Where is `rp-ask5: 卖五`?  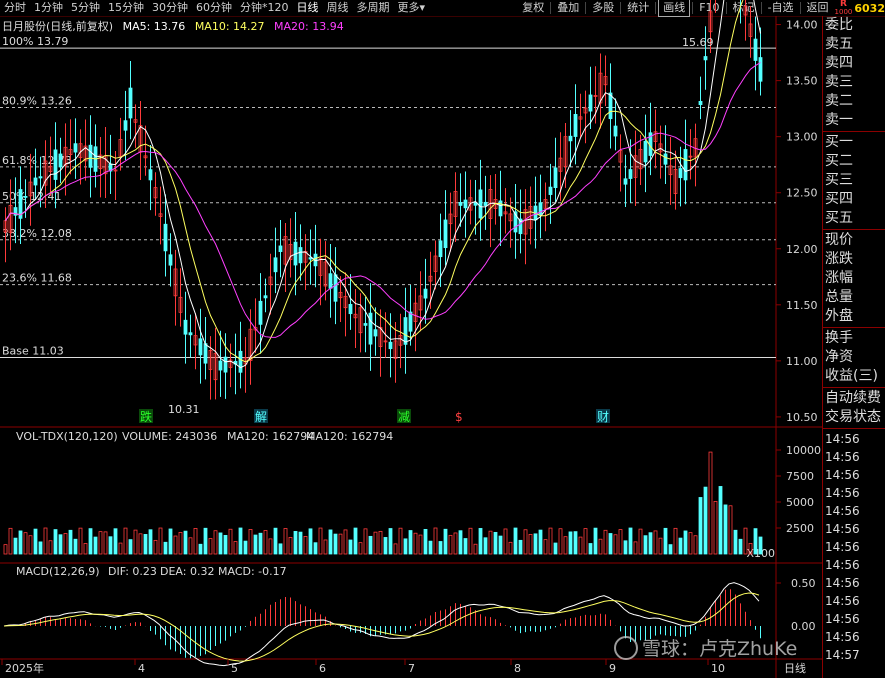 rp-ask5: 卖五 is located at coordinates (839, 44).